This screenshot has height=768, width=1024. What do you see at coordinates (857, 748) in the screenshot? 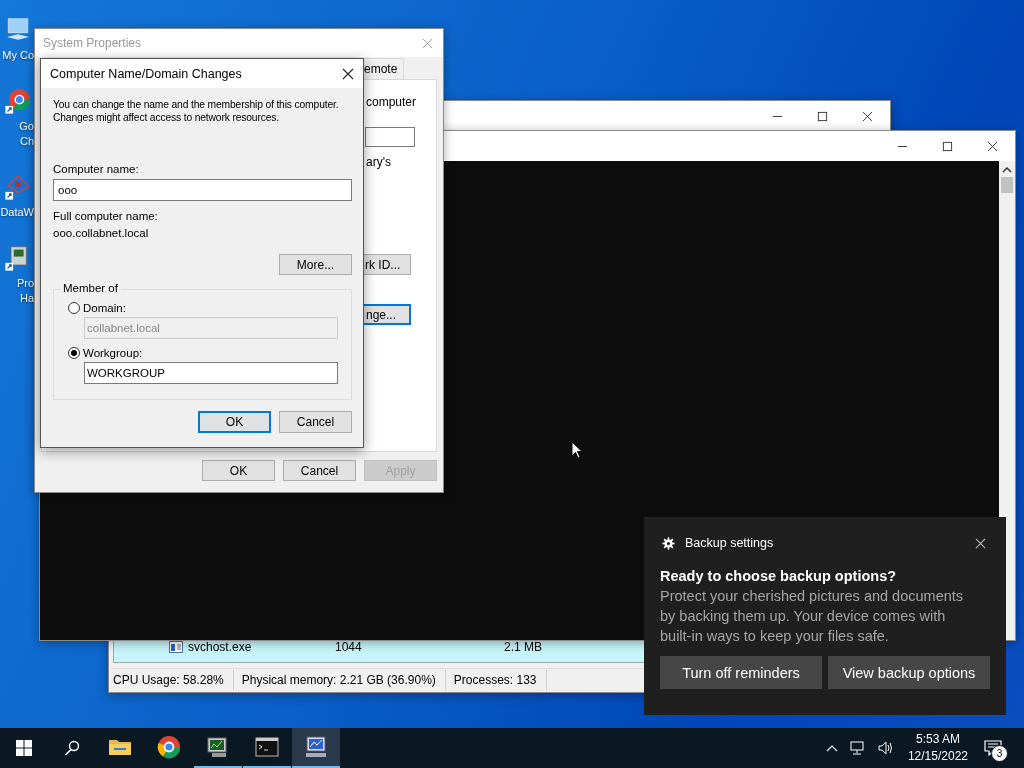
I see `network-icon` at bounding box center [857, 748].